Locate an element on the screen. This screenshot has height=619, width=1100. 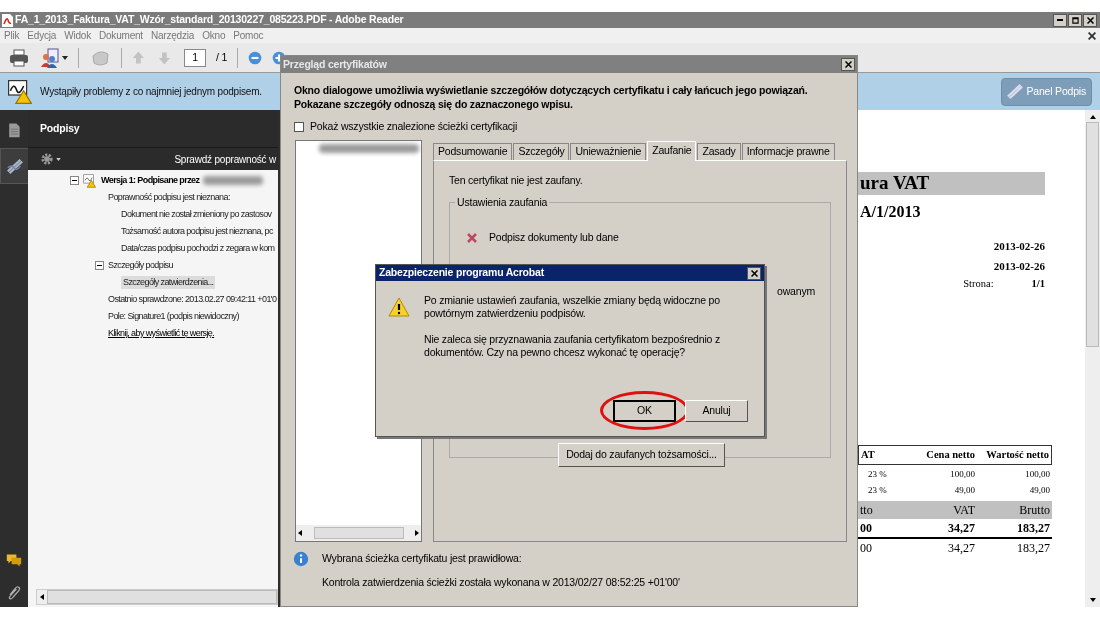
menu-item: Edycja is located at coordinates (42, 35).